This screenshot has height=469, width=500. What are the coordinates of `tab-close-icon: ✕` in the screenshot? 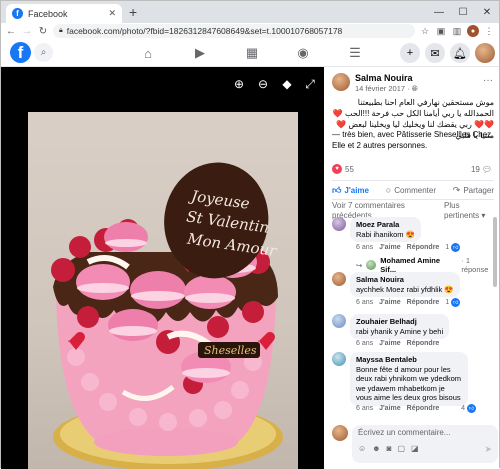 It's located at (112, 13).